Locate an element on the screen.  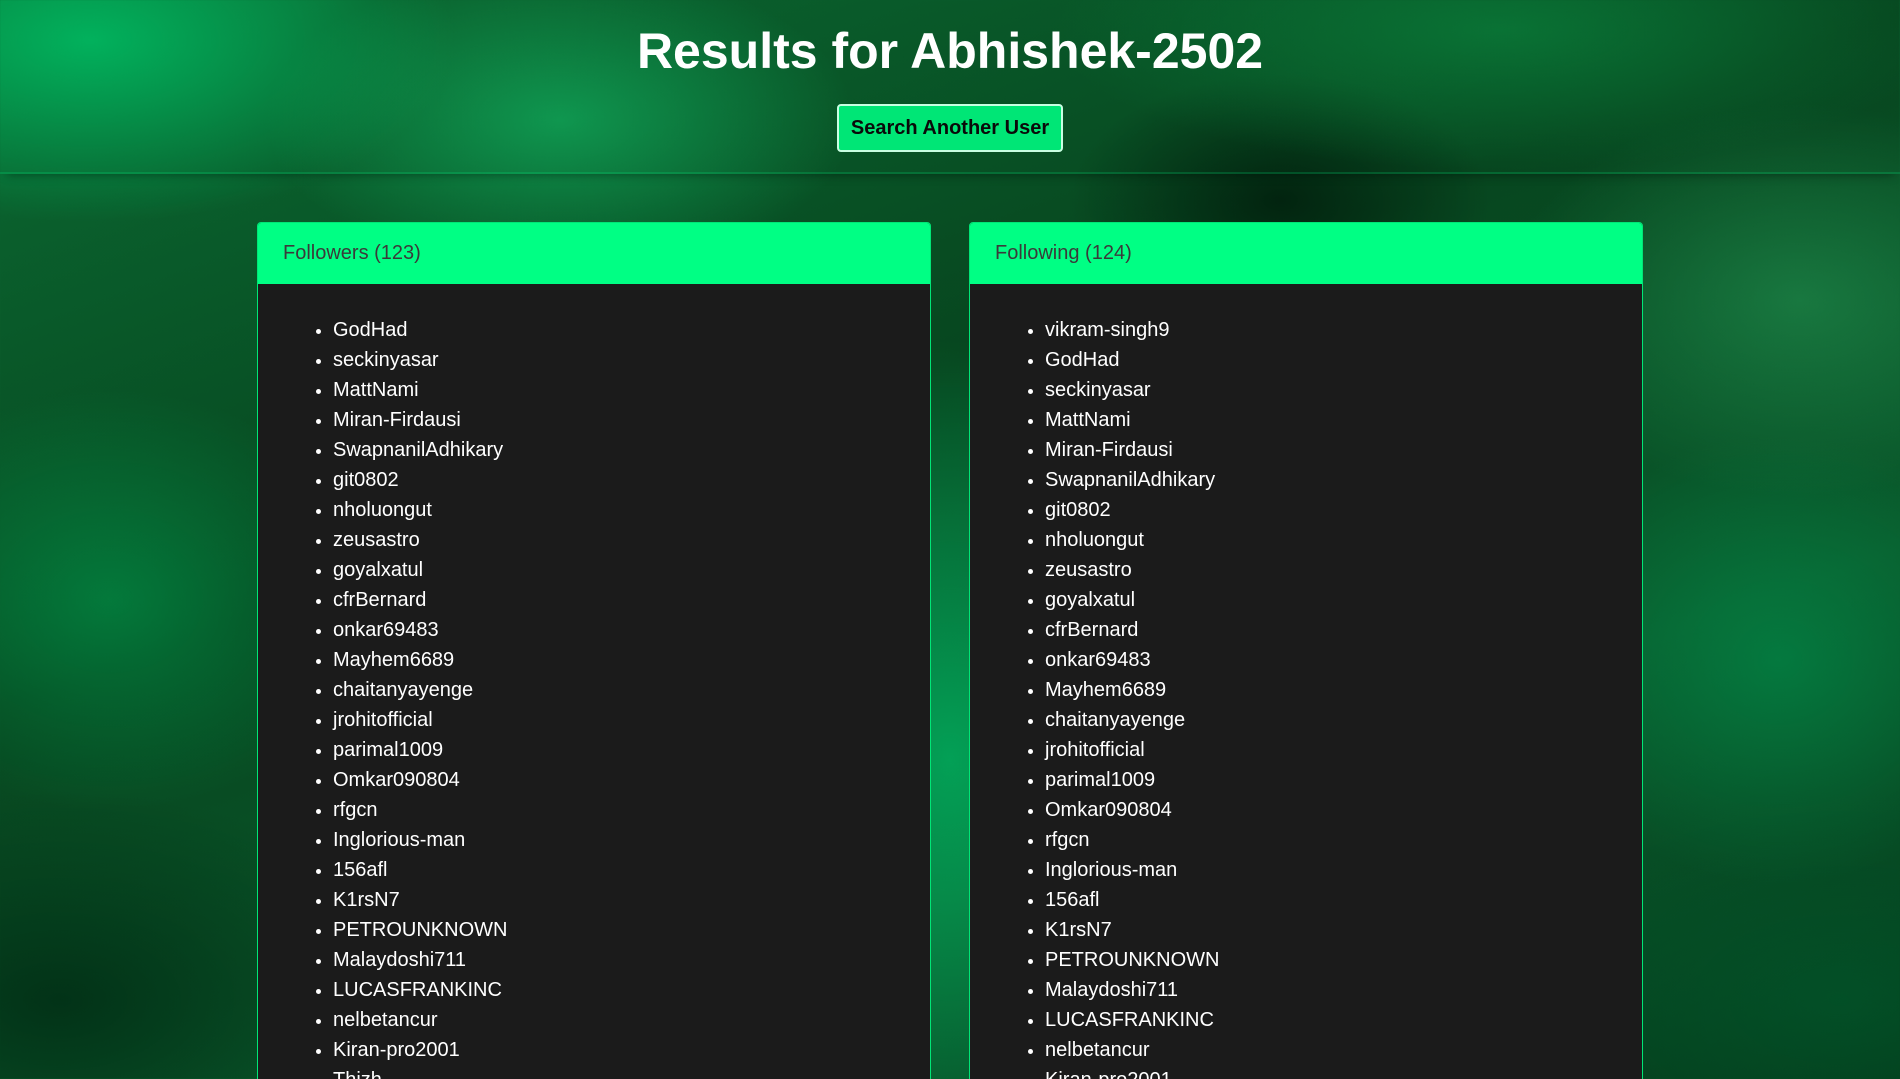
following-item: GodHad is located at coordinates (1343, 360).